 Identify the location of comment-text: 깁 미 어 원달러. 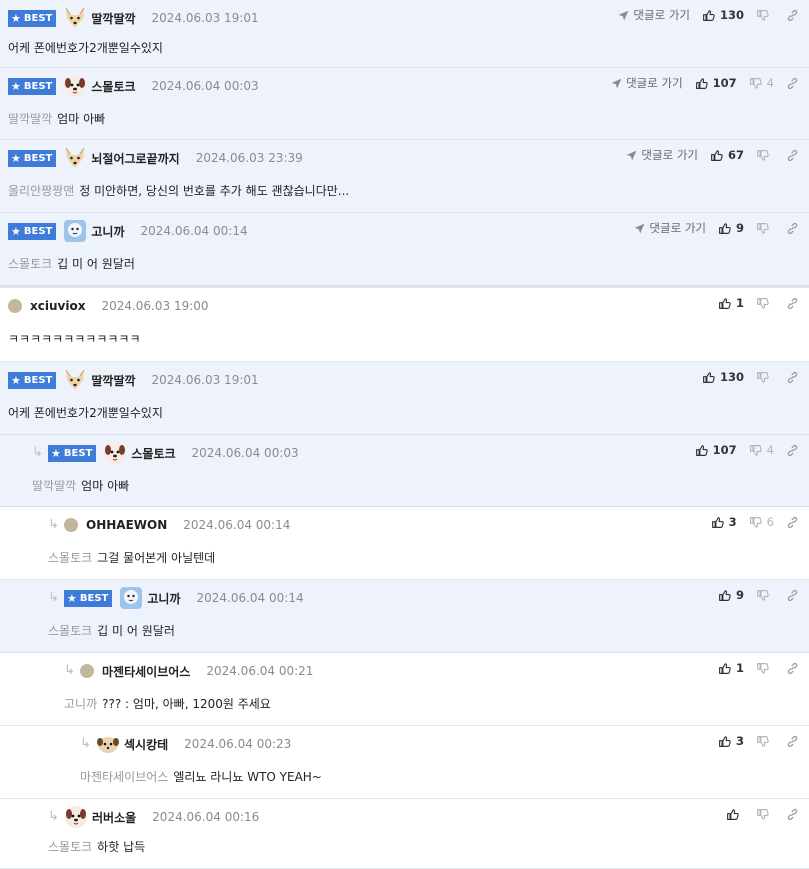
(96, 264).